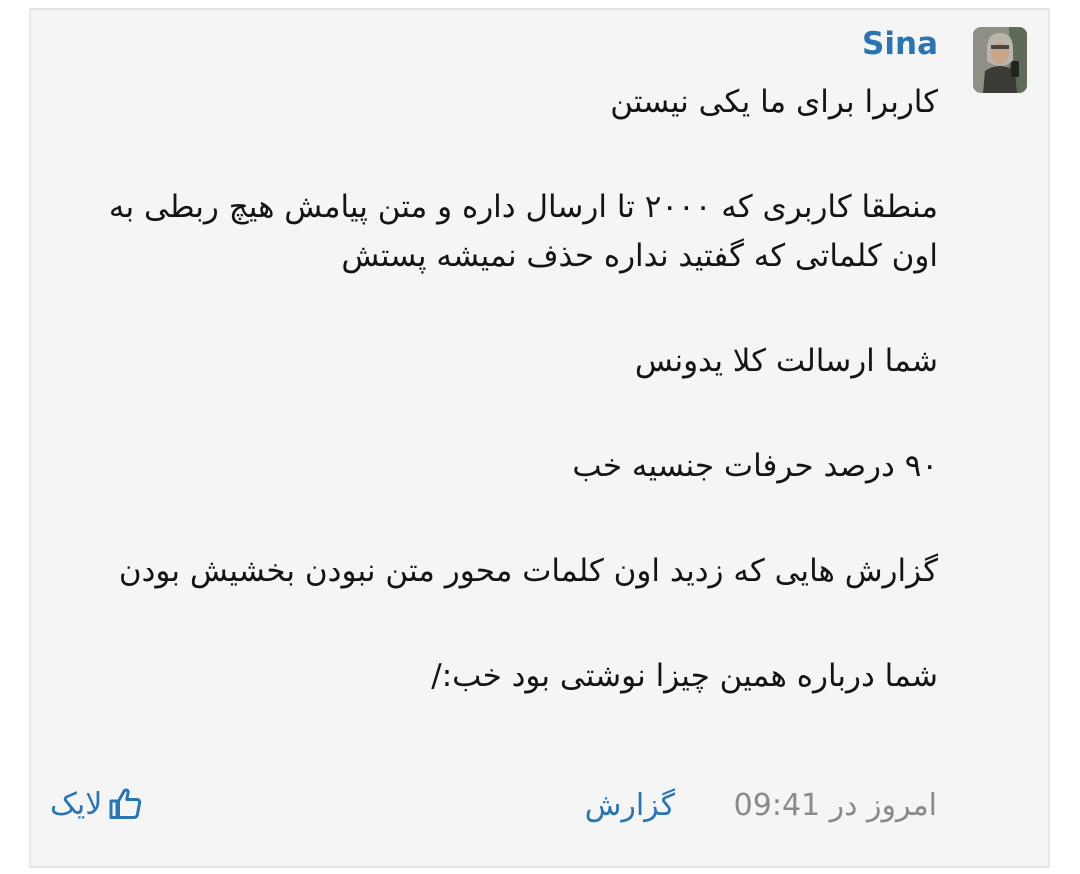 The image size is (1080, 874). What do you see at coordinates (684, 676) in the screenshot?
I see `post-paragraph: شما درباره همین چیزا نوشتی بود خب:/` at bounding box center [684, 676].